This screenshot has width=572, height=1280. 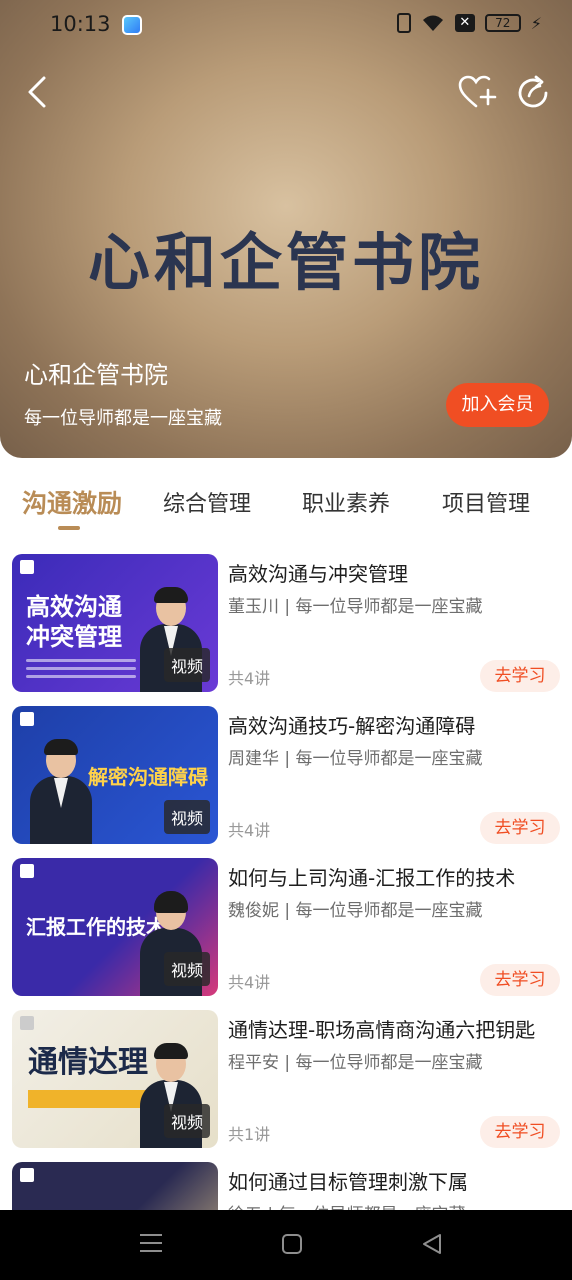 I want to click on back-chevron-icon, so click(x=39, y=92).